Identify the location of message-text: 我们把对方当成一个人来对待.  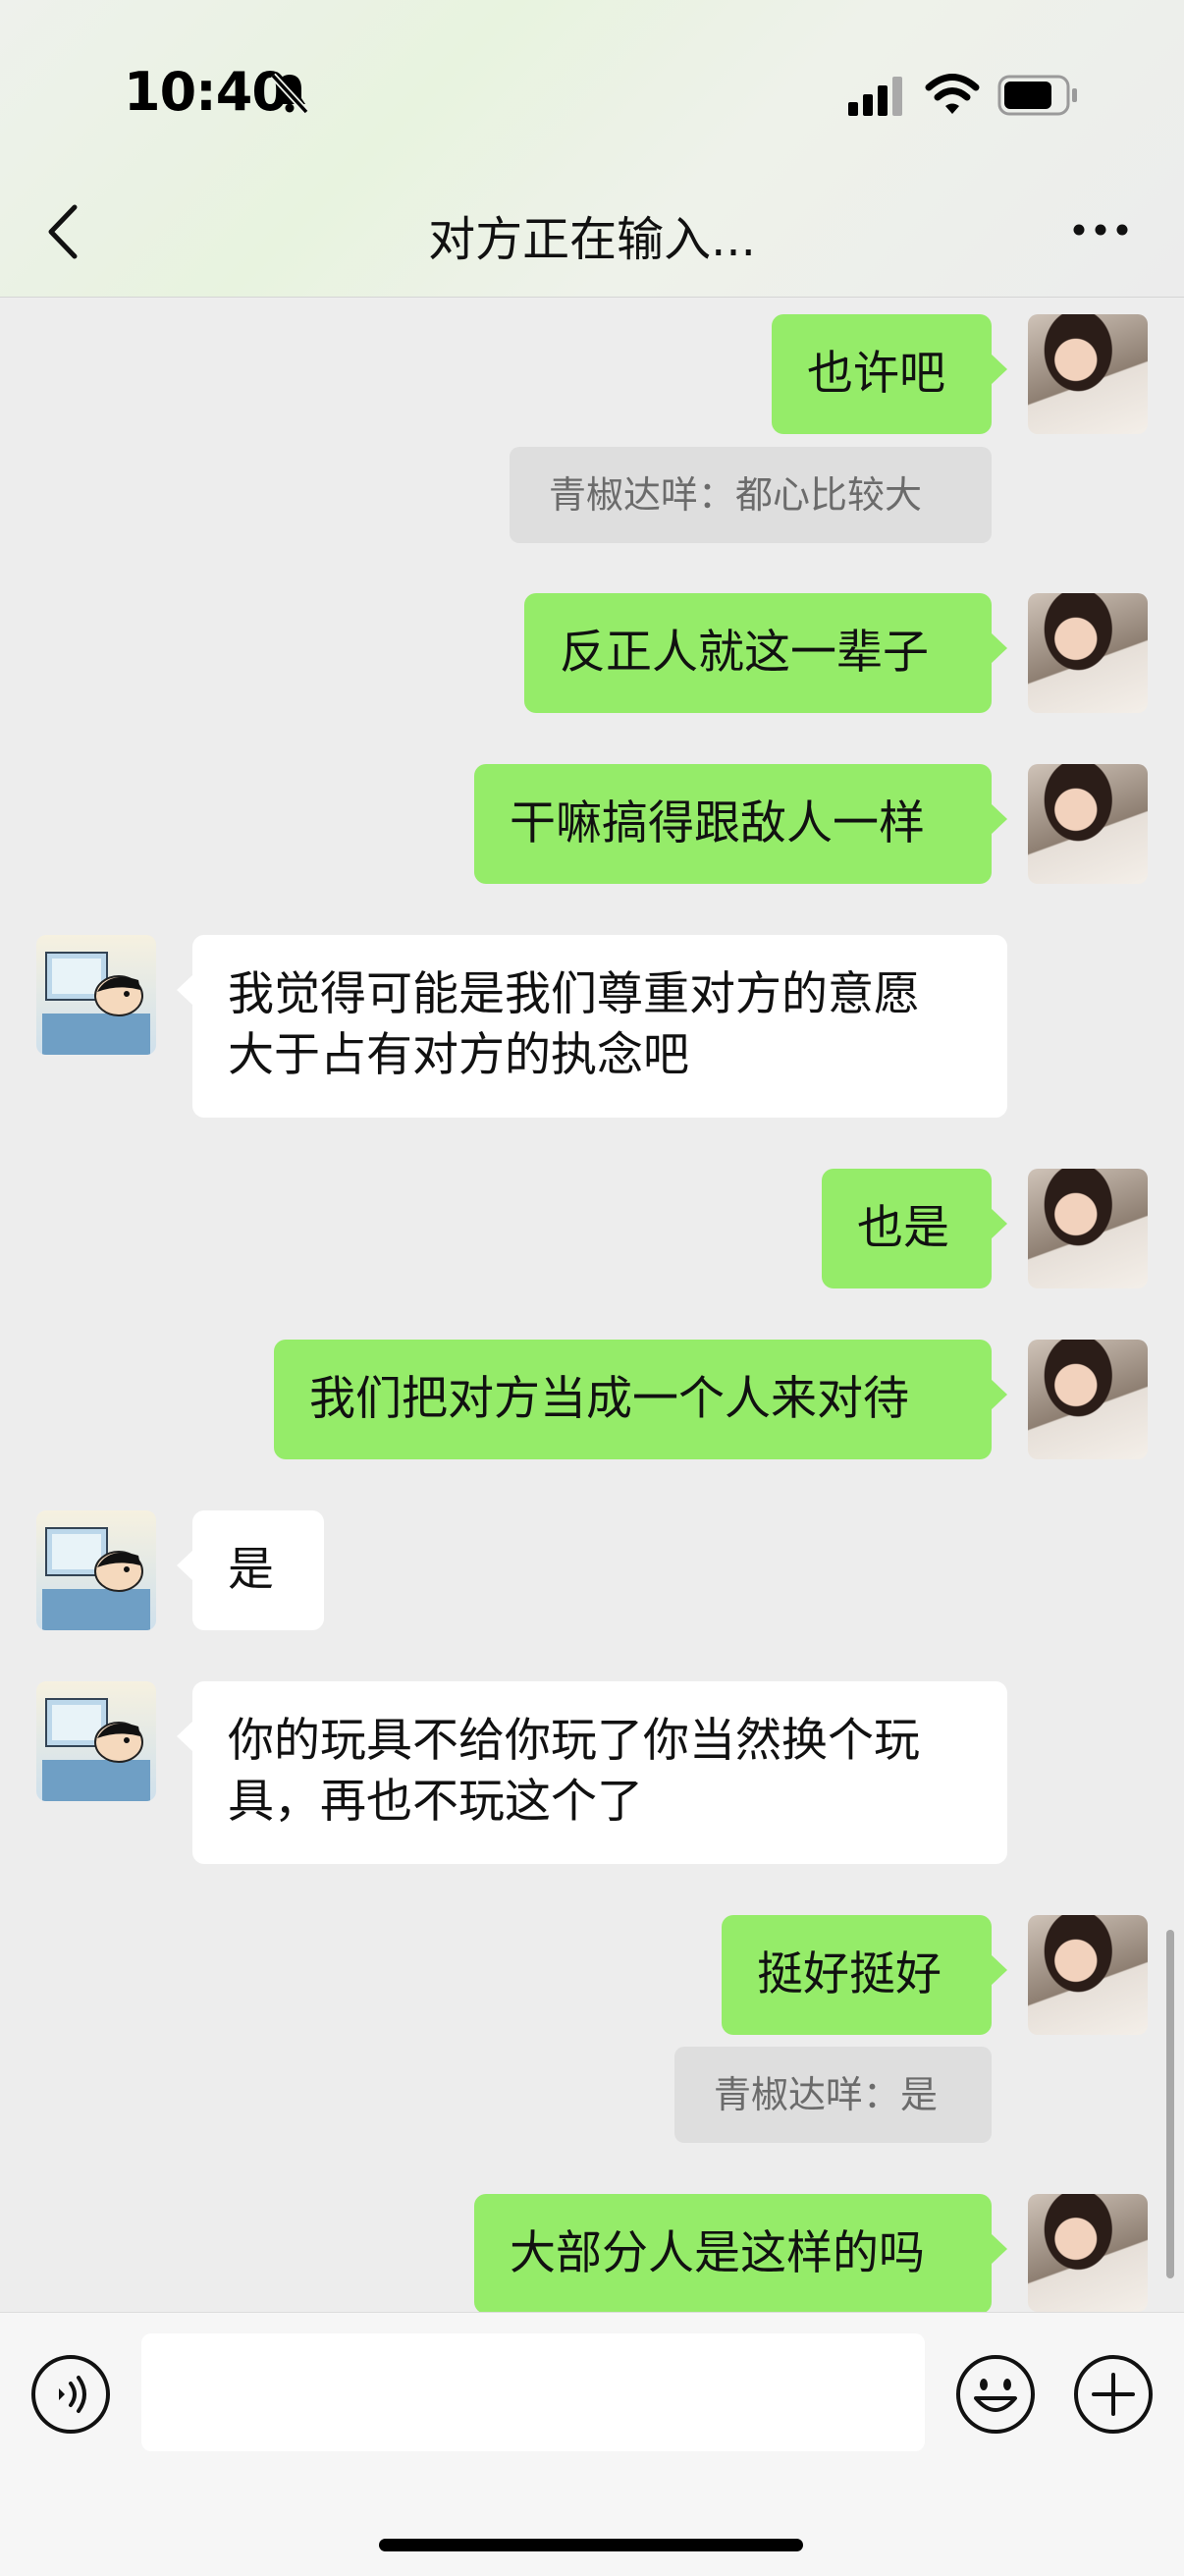
(609, 1399).